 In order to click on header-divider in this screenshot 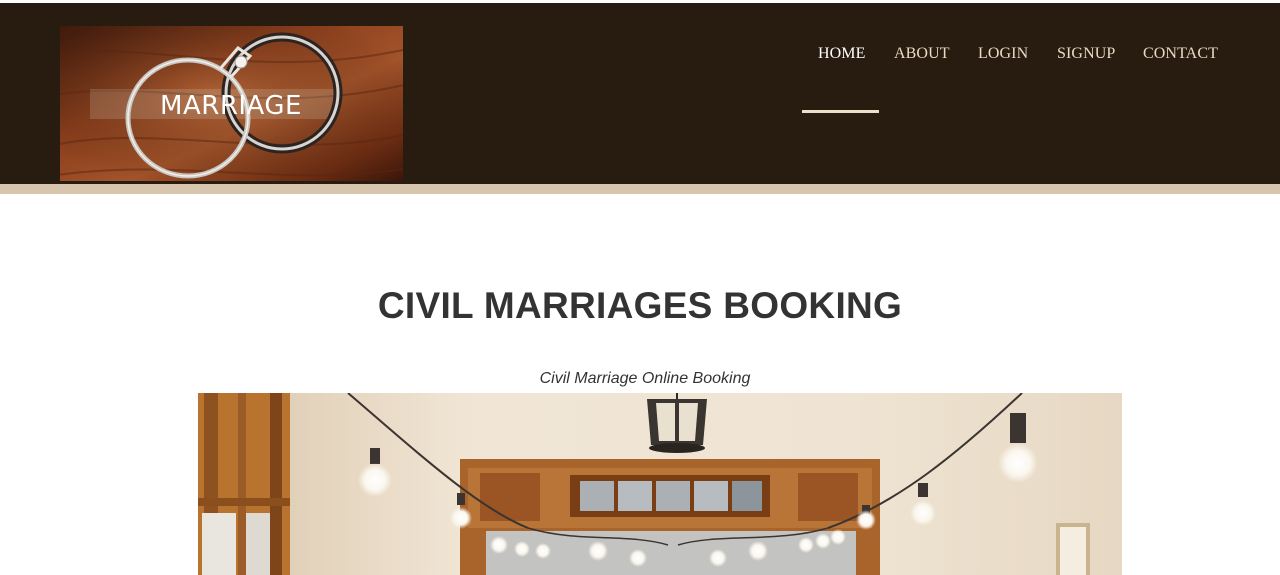, I will do `click(640, 189)`.